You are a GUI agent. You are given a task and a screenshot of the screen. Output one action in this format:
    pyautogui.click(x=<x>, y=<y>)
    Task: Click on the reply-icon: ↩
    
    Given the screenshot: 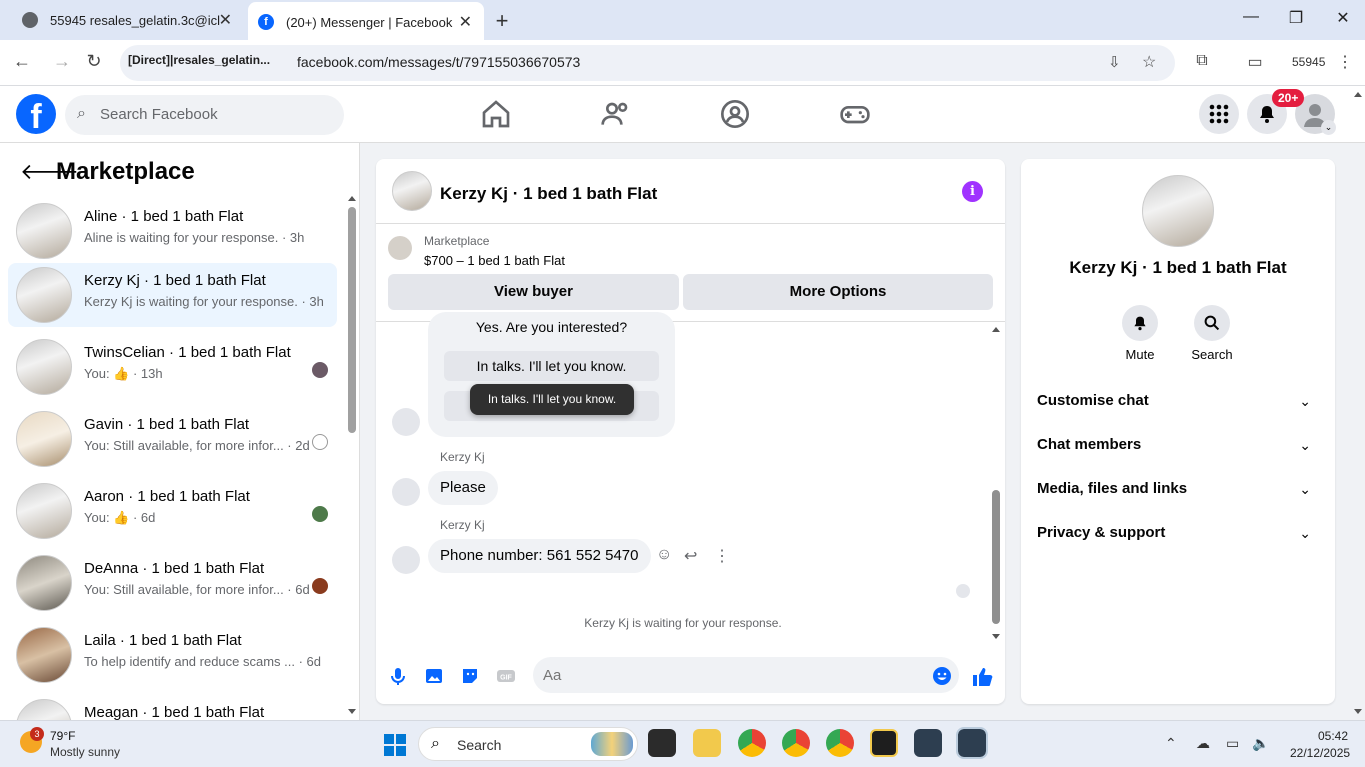 What is the action you would take?
    pyautogui.click(x=690, y=556)
    